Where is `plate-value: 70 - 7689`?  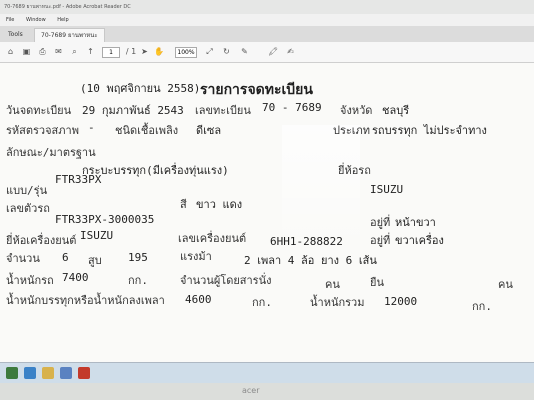
plate-value: 70 - 7689 is located at coordinates (292, 107).